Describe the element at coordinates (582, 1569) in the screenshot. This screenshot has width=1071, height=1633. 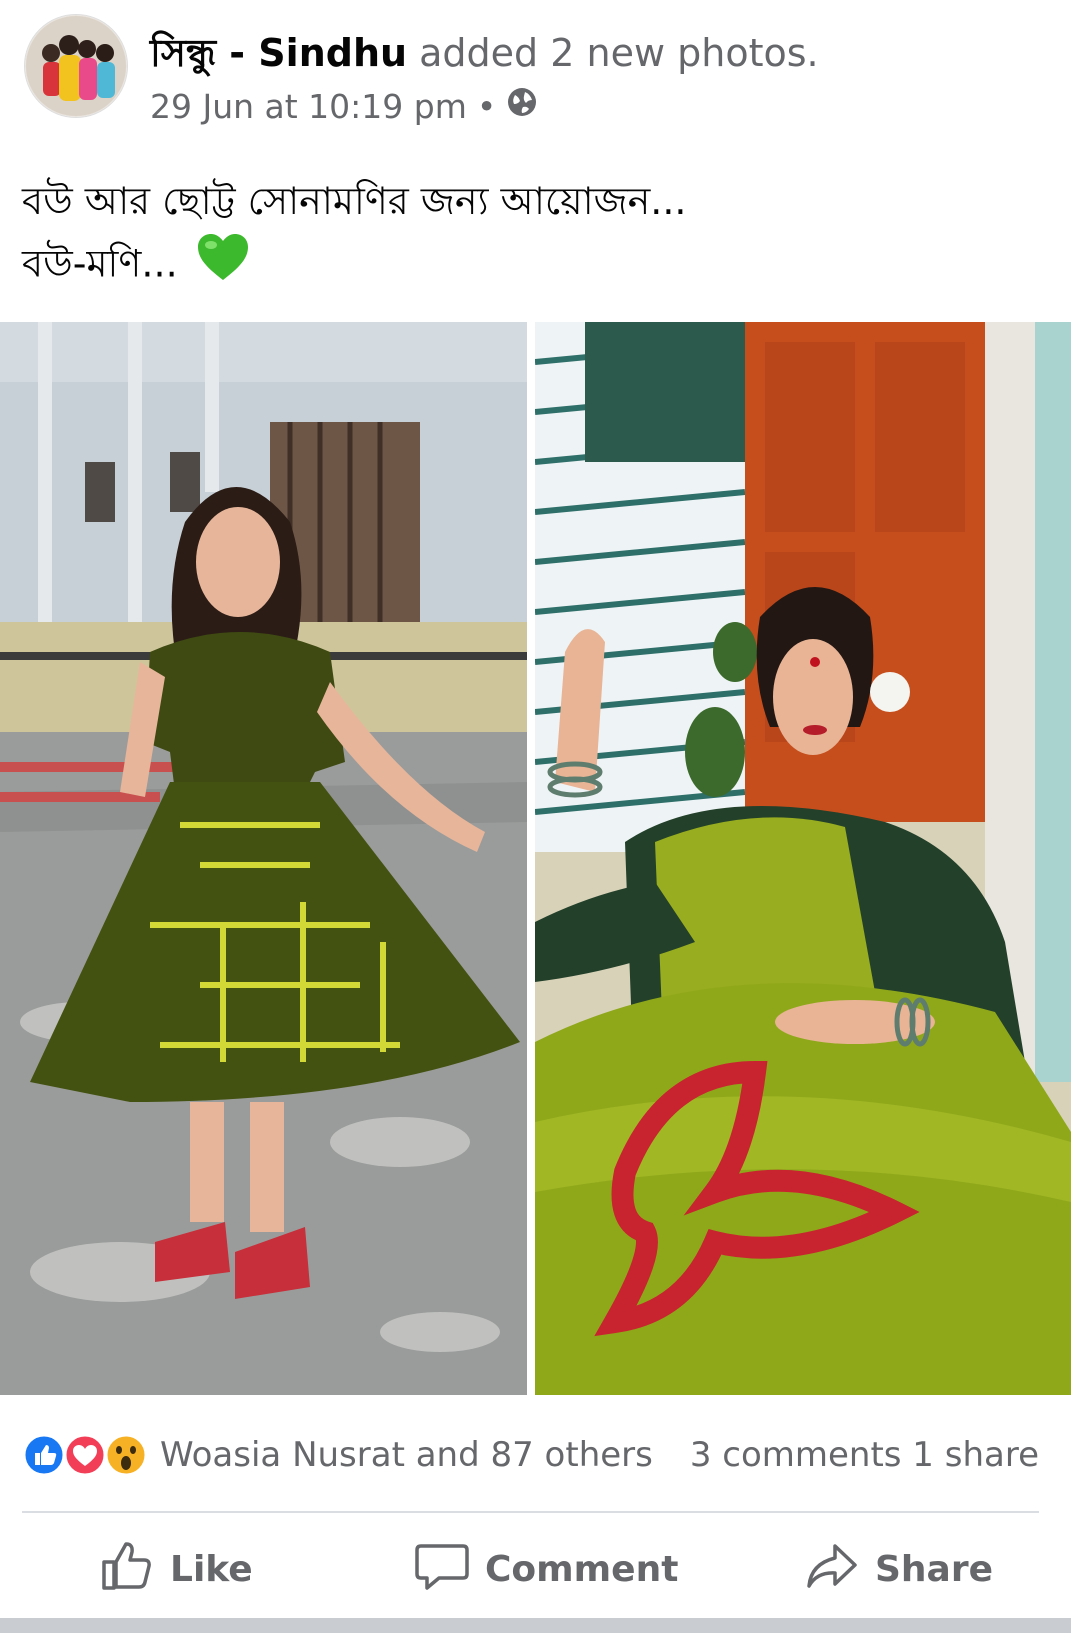
I see `comment-label: Comment` at that location.